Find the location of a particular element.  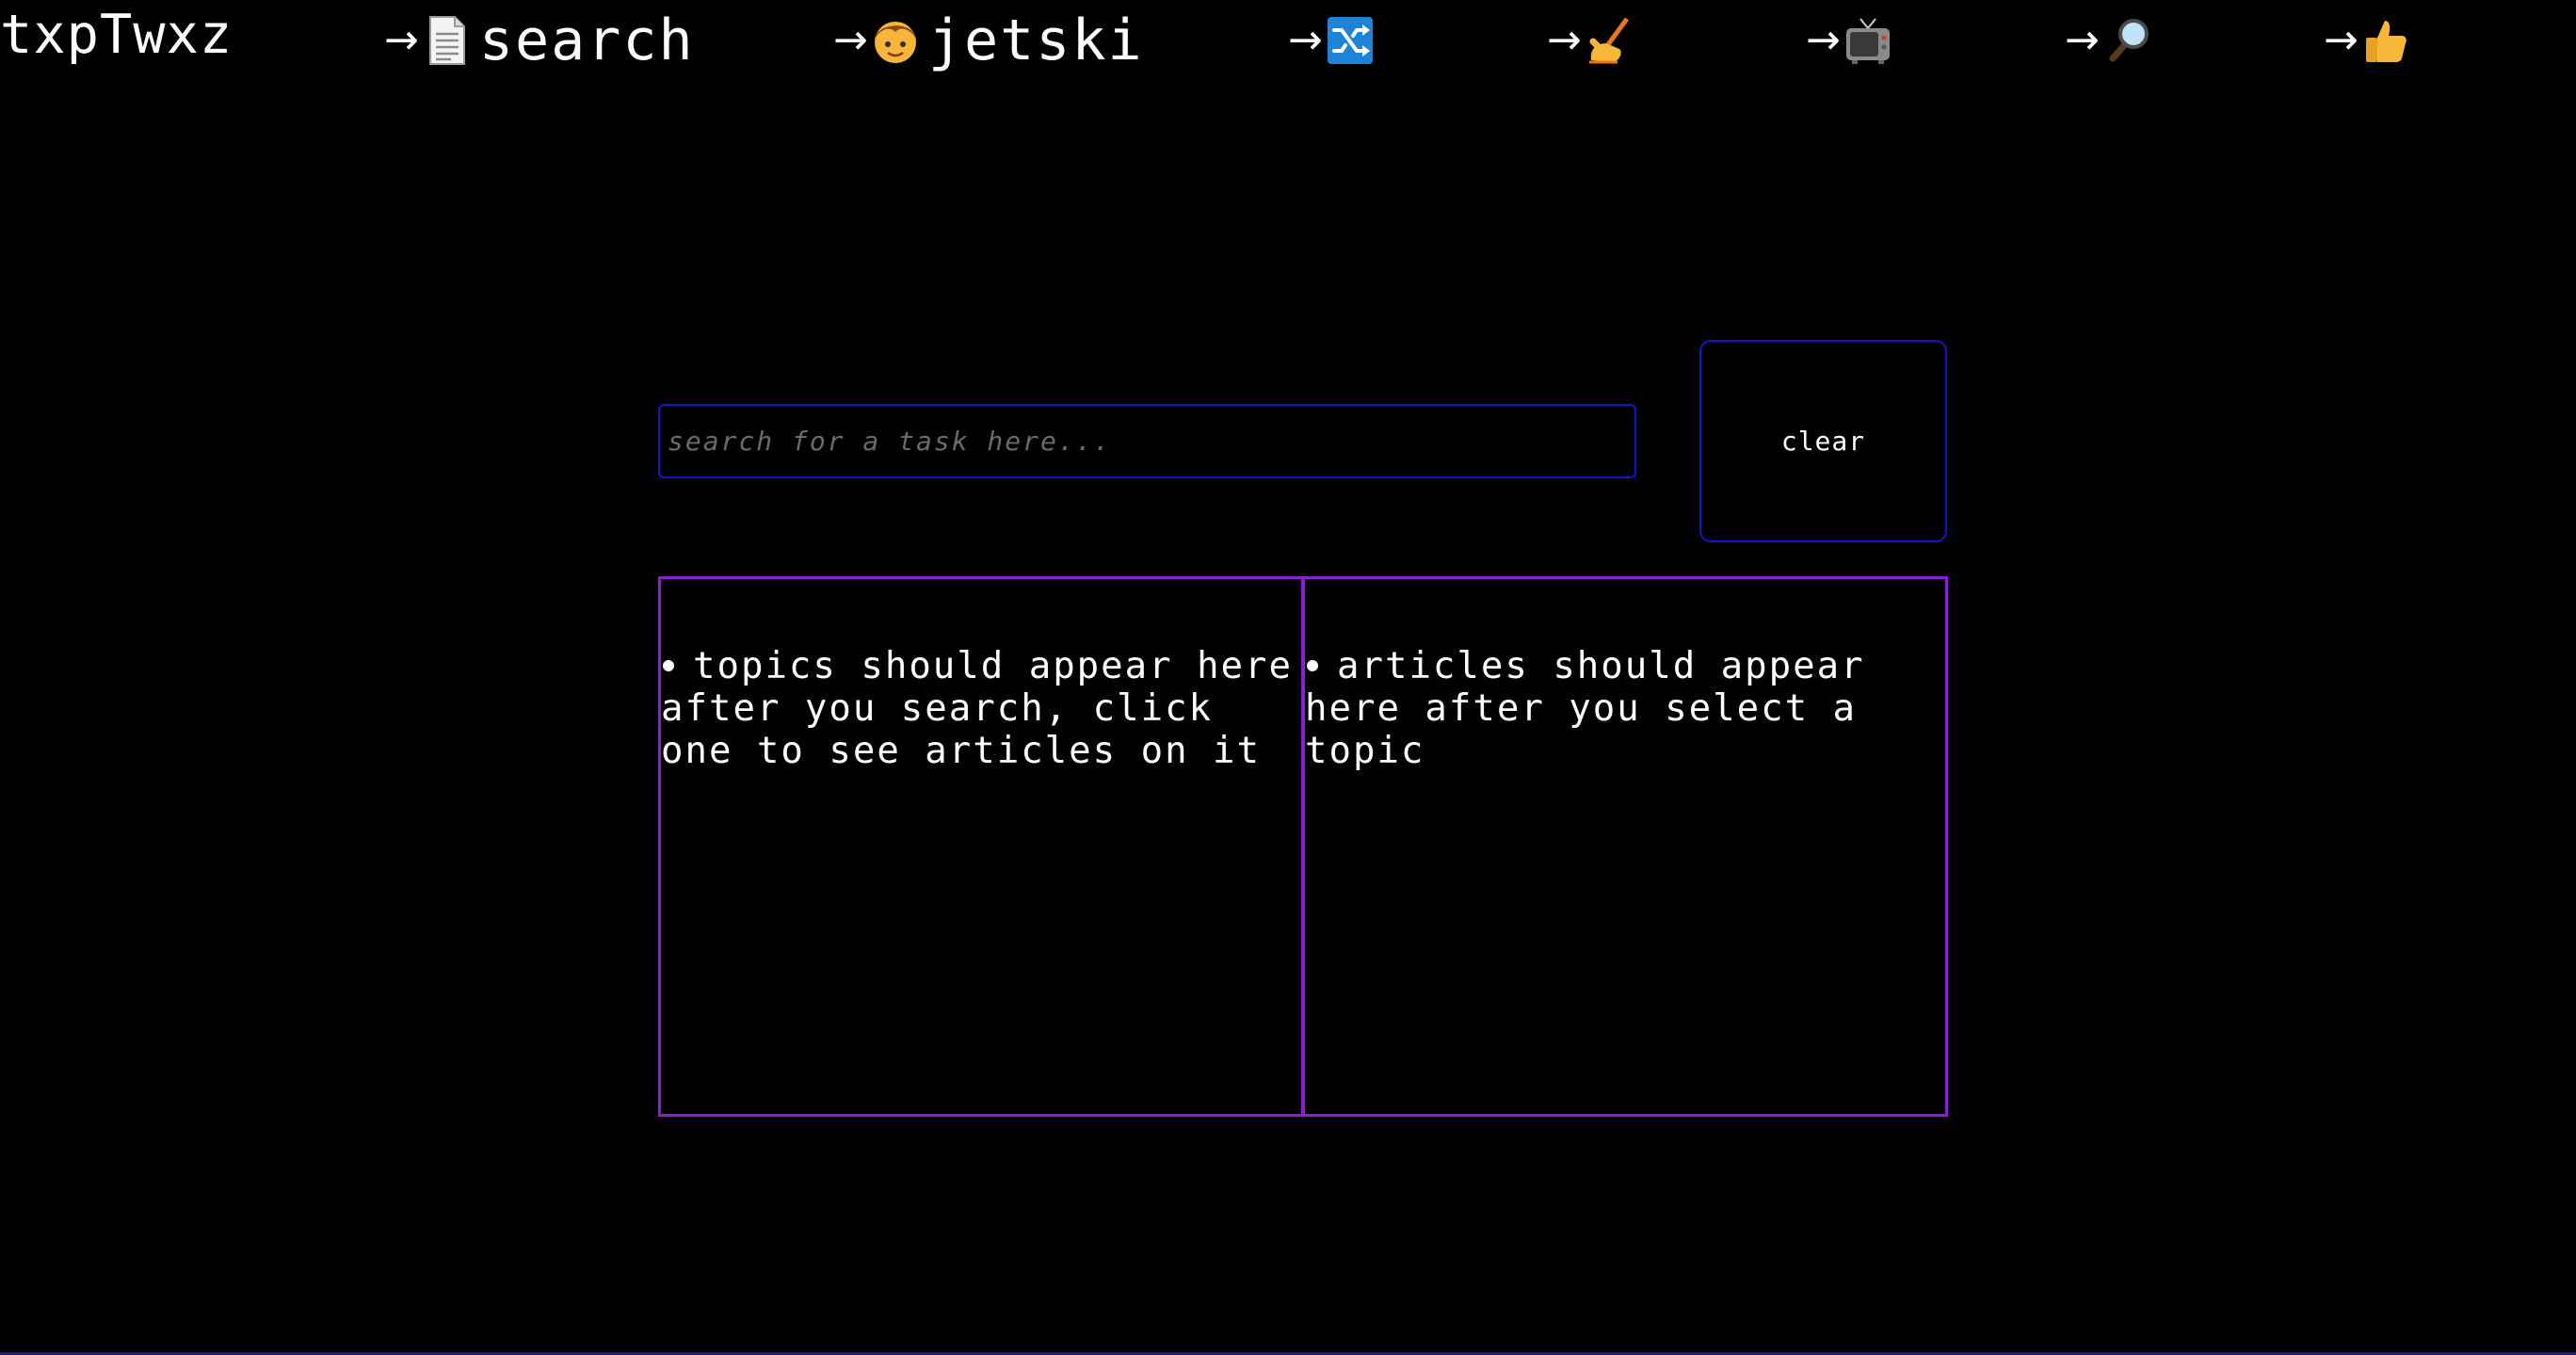

television-icon is located at coordinates (1868, 40).